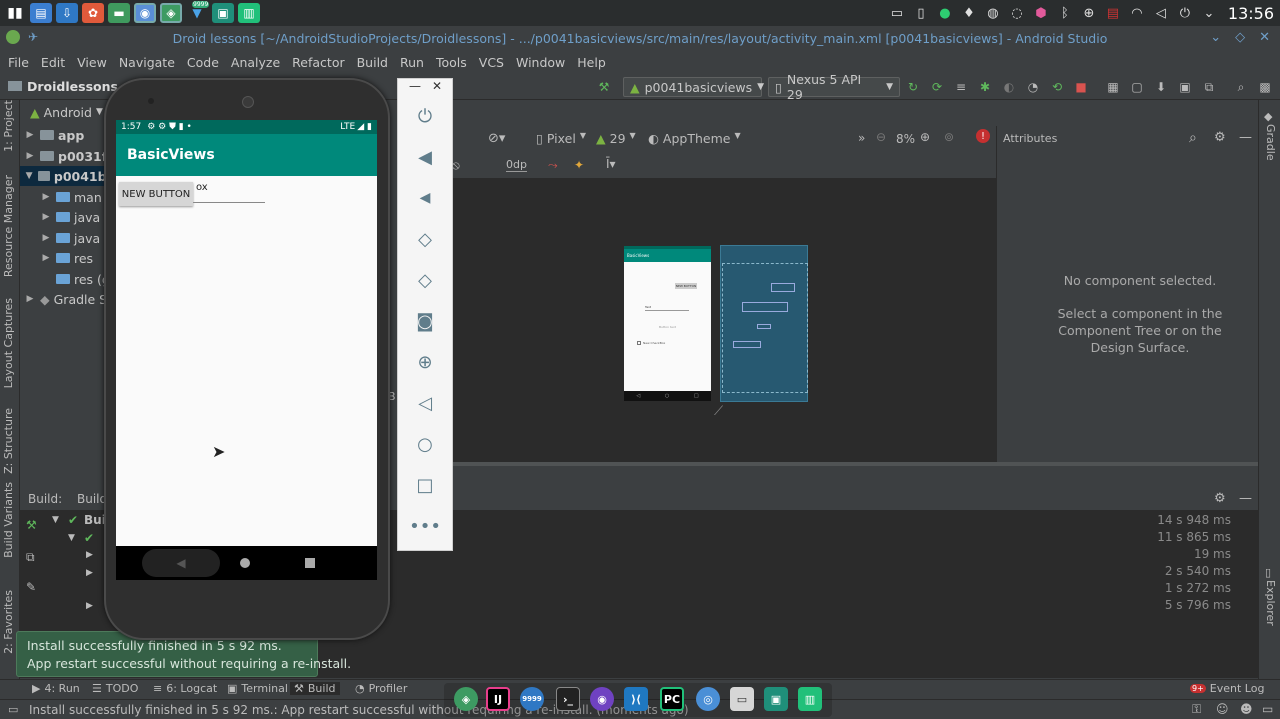 This screenshot has width=1280, height=719. What do you see at coordinates (93, 13) in the screenshot?
I see `photos-icon: ✿` at bounding box center [93, 13].